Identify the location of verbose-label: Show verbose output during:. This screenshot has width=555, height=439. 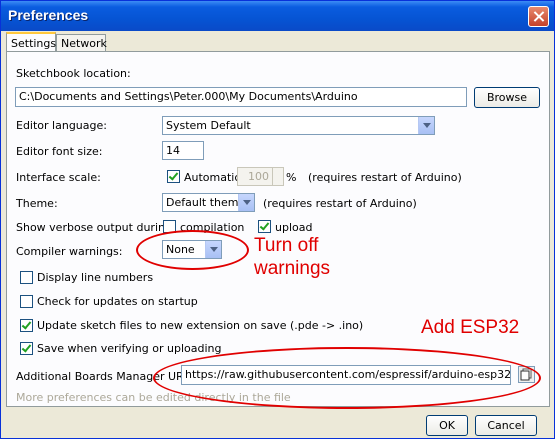
(96, 227).